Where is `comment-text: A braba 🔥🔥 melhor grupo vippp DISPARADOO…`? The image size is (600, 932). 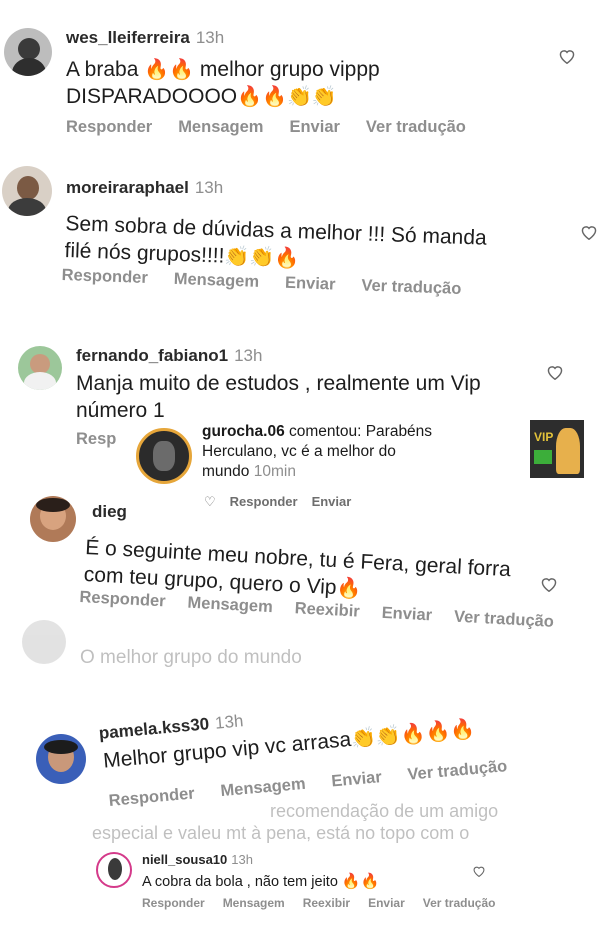 comment-text: A braba 🔥🔥 melhor grupo vippp DISPARADOO… is located at coordinates (223, 82).